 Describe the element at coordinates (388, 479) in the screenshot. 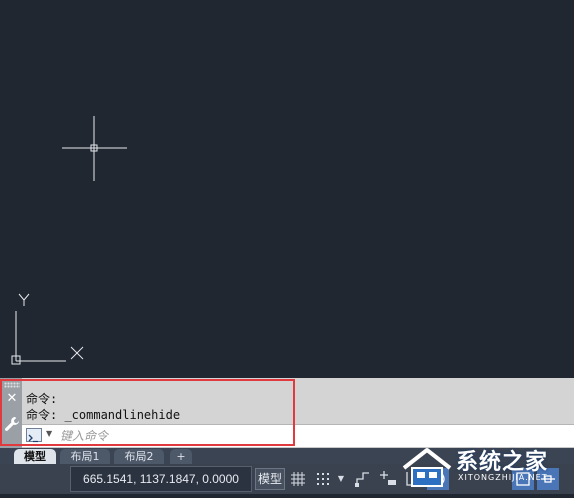

I see `dynamic-input-icon` at that location.